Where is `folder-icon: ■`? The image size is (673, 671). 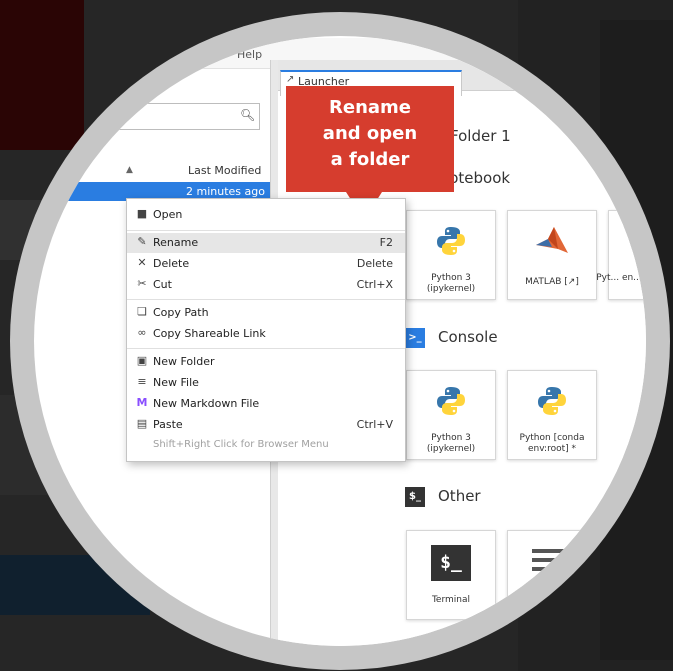
folder-icon: ■ is located at coordinates (142, 213).